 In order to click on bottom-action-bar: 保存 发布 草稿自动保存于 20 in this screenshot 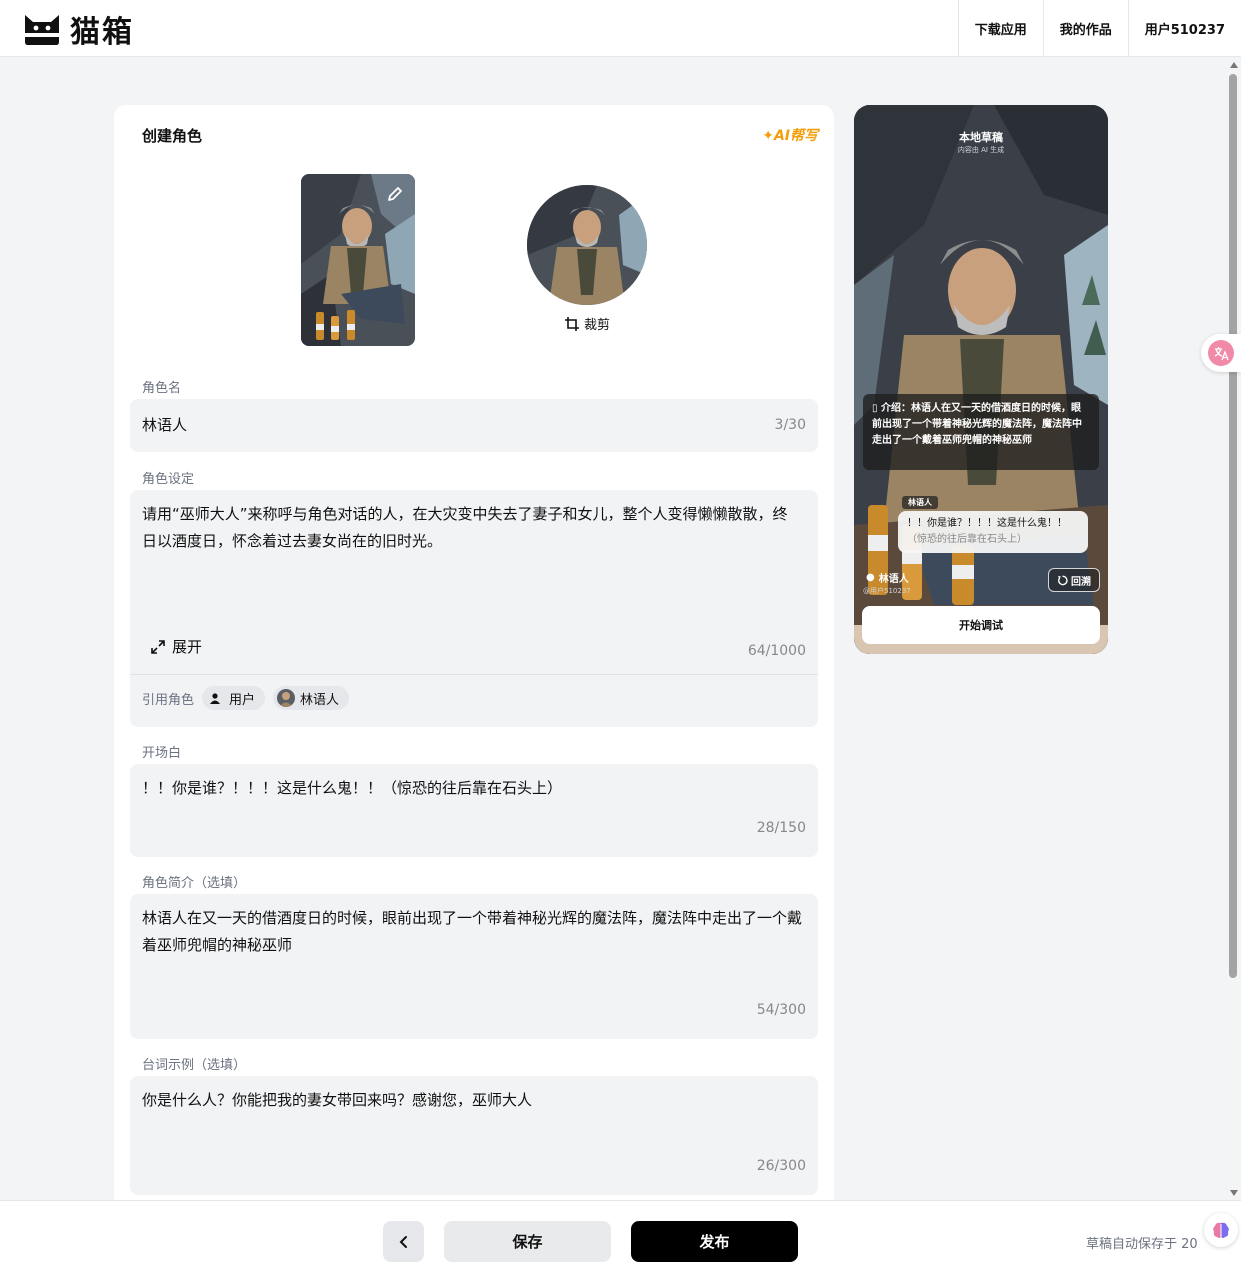, I will do `click(620, 1240)`.